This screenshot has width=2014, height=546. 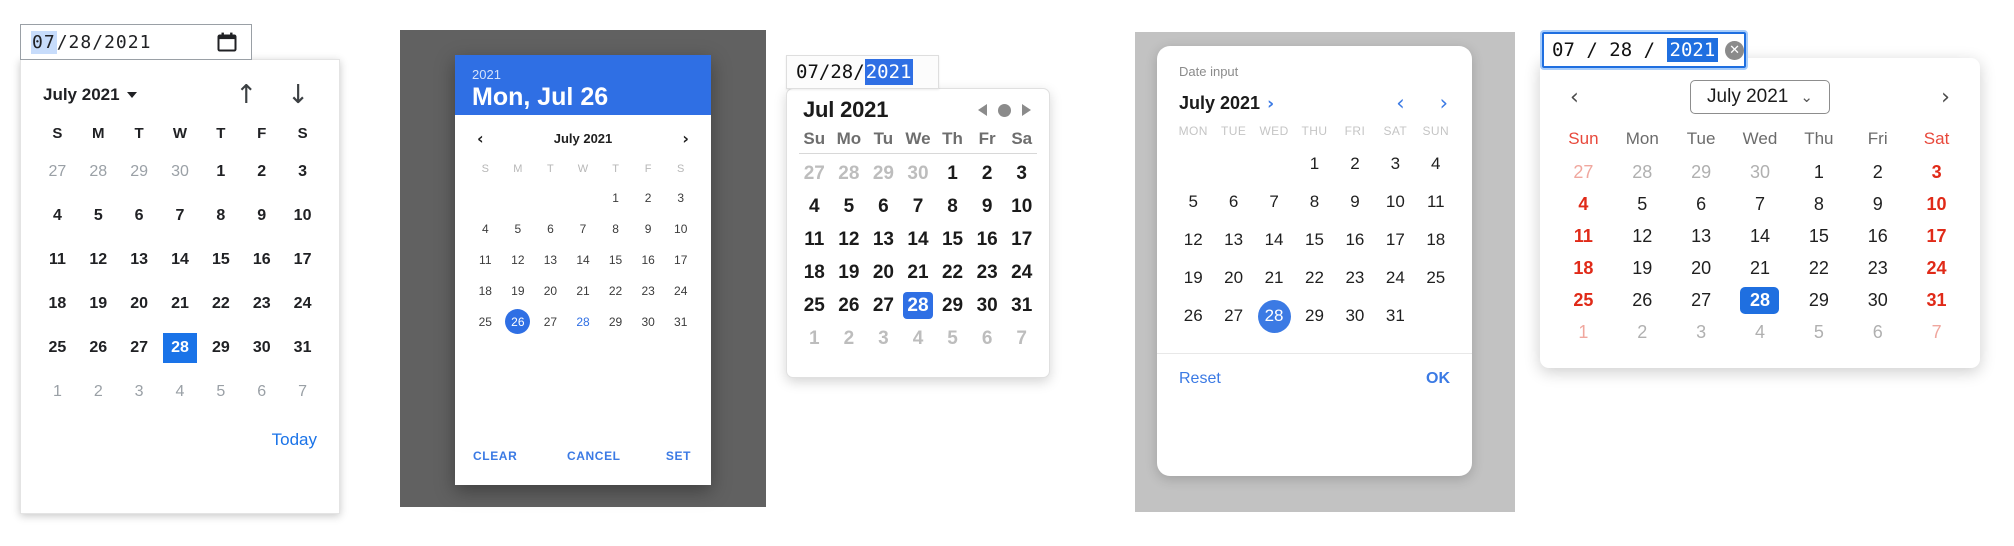 What do you see at coordinates (1818, 300) in the screenshot?
I see `edge-day-cell: 29` at bounding box center [1818, 300].